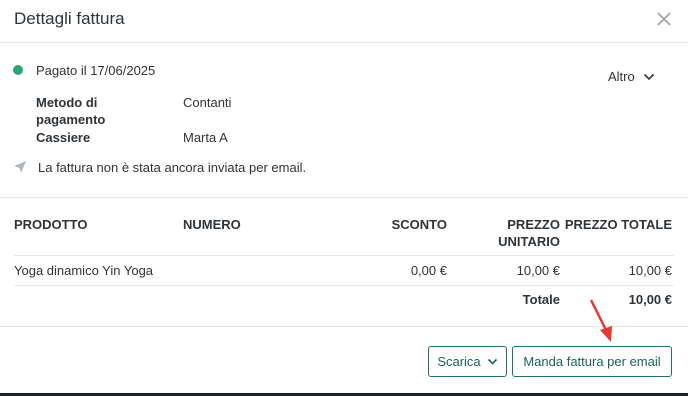 This screenshot has height=396, width=688. Describe the element at coordinates (538, 270) in the screenshot. I see `table-cell-prezzo-unitario: 10,00 €` at that location.